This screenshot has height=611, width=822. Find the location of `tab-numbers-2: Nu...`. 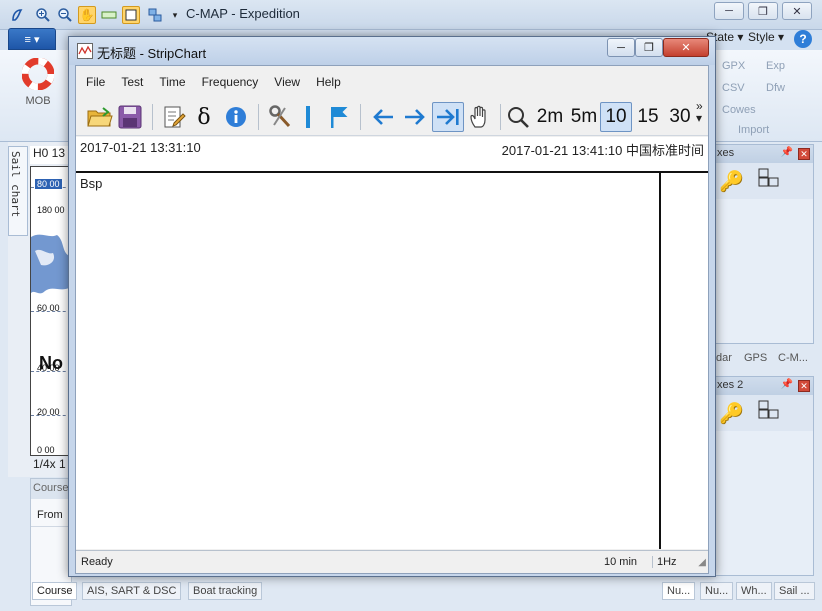

tab-numbers-2: Nu... is located at coordinates (717, 591).